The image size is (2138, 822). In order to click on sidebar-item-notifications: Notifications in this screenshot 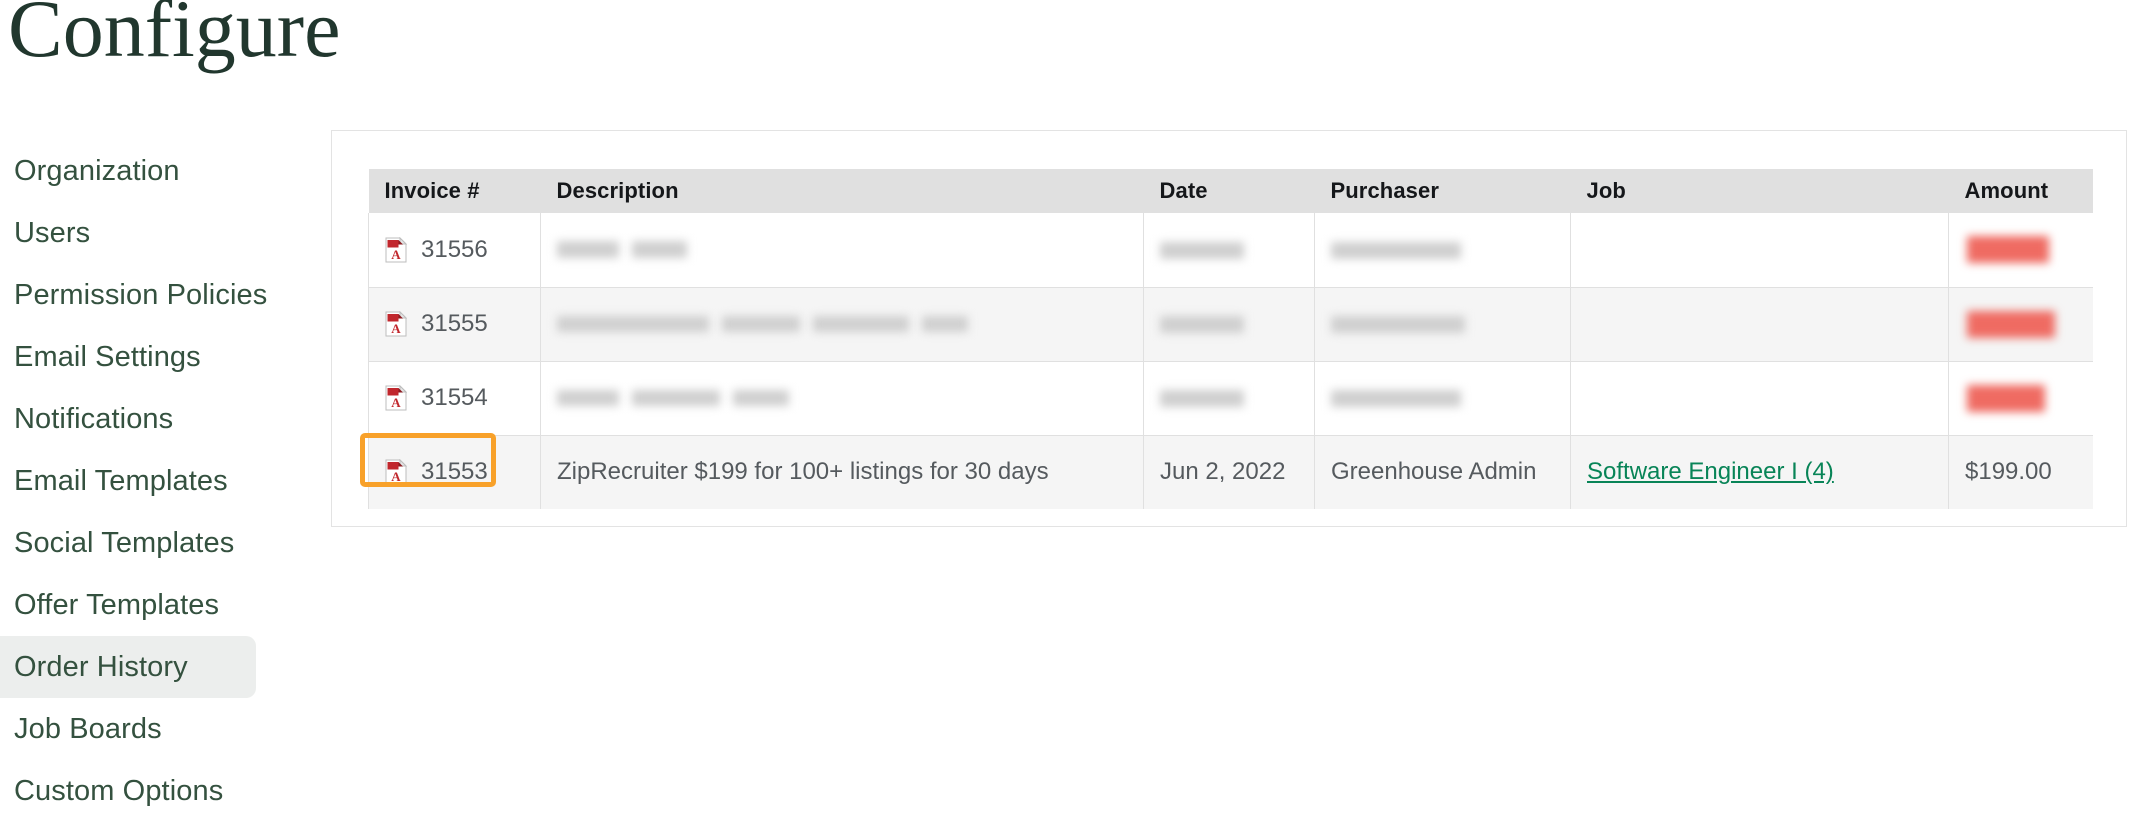, I will do `click(128, 419)`.